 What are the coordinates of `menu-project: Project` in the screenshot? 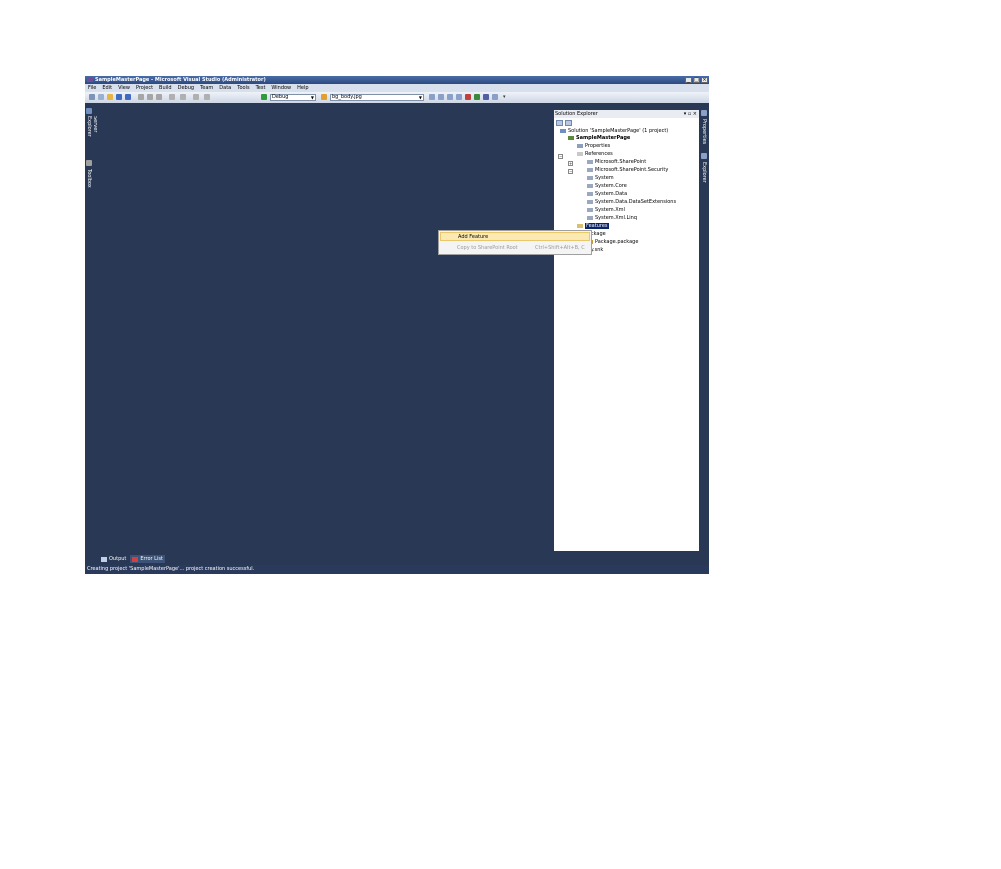 It's located at (144, 88).